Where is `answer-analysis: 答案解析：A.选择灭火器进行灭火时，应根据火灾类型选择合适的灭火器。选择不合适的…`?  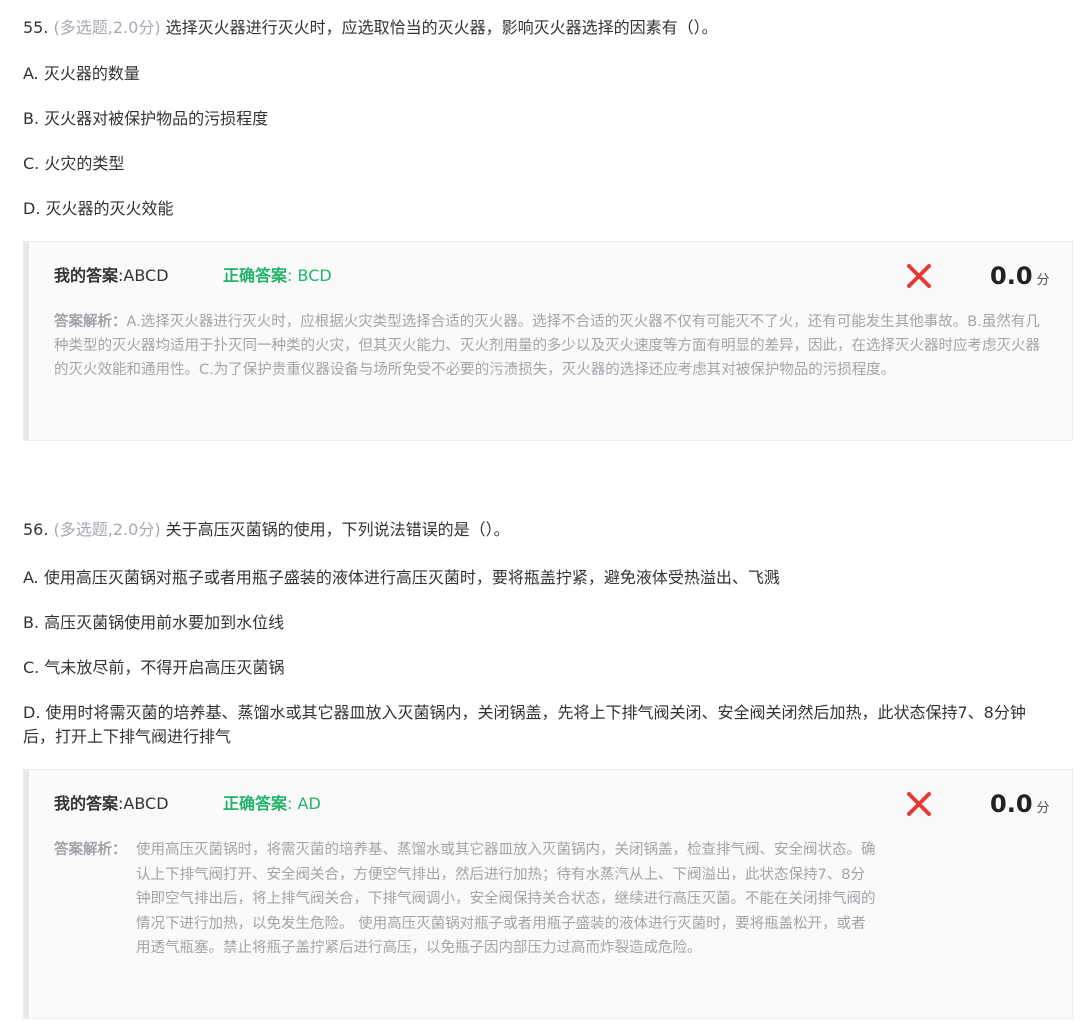
answer-analysis: 答案解析：A.选择灭火器进行灭火时，应根据火灾类型选择合适的灭火器。选择不合适的… is located at coordinates (551, 346).